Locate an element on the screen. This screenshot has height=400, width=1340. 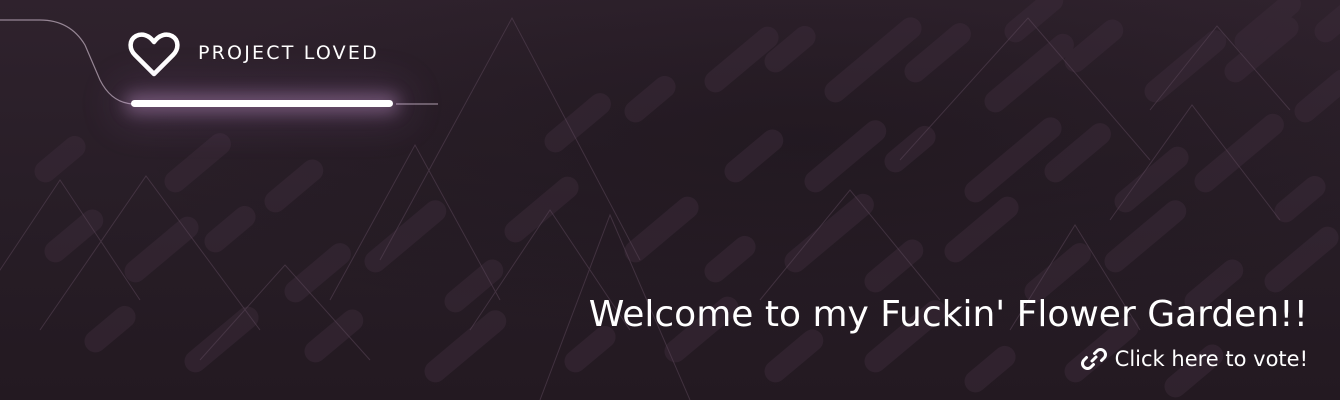
link-icon is located at coordinates (1093, 359).